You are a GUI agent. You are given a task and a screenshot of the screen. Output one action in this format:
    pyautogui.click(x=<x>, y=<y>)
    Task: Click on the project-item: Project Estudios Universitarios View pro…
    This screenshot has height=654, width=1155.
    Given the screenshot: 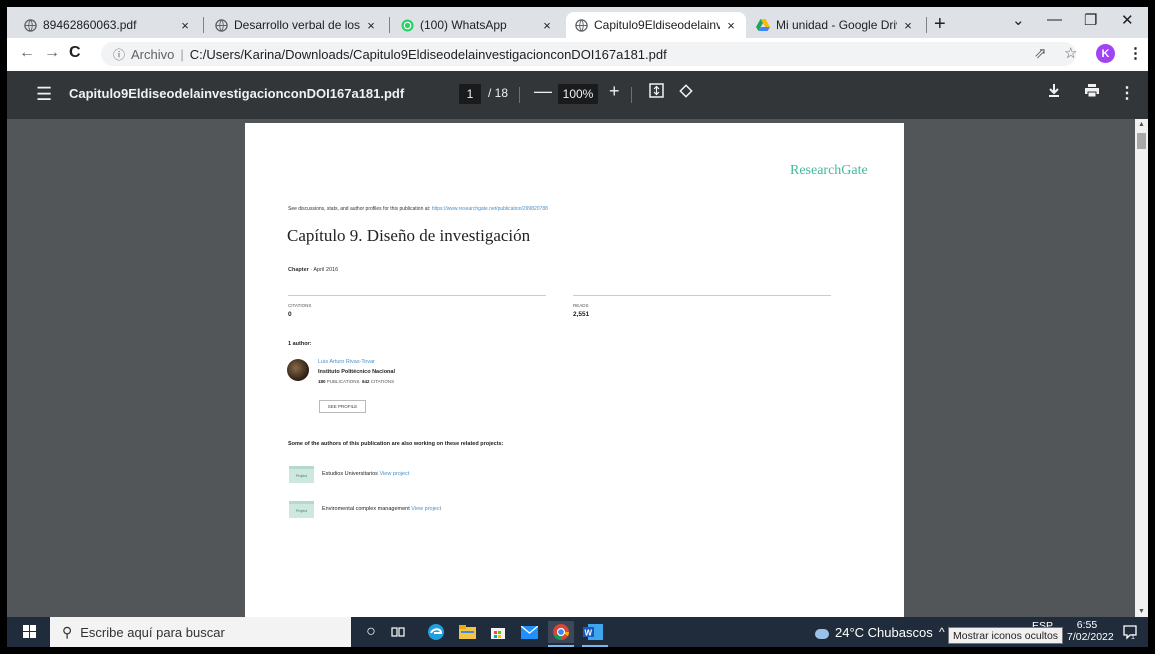 What is the action you would take?
    pyautogui.click(x=419, y=475)
    